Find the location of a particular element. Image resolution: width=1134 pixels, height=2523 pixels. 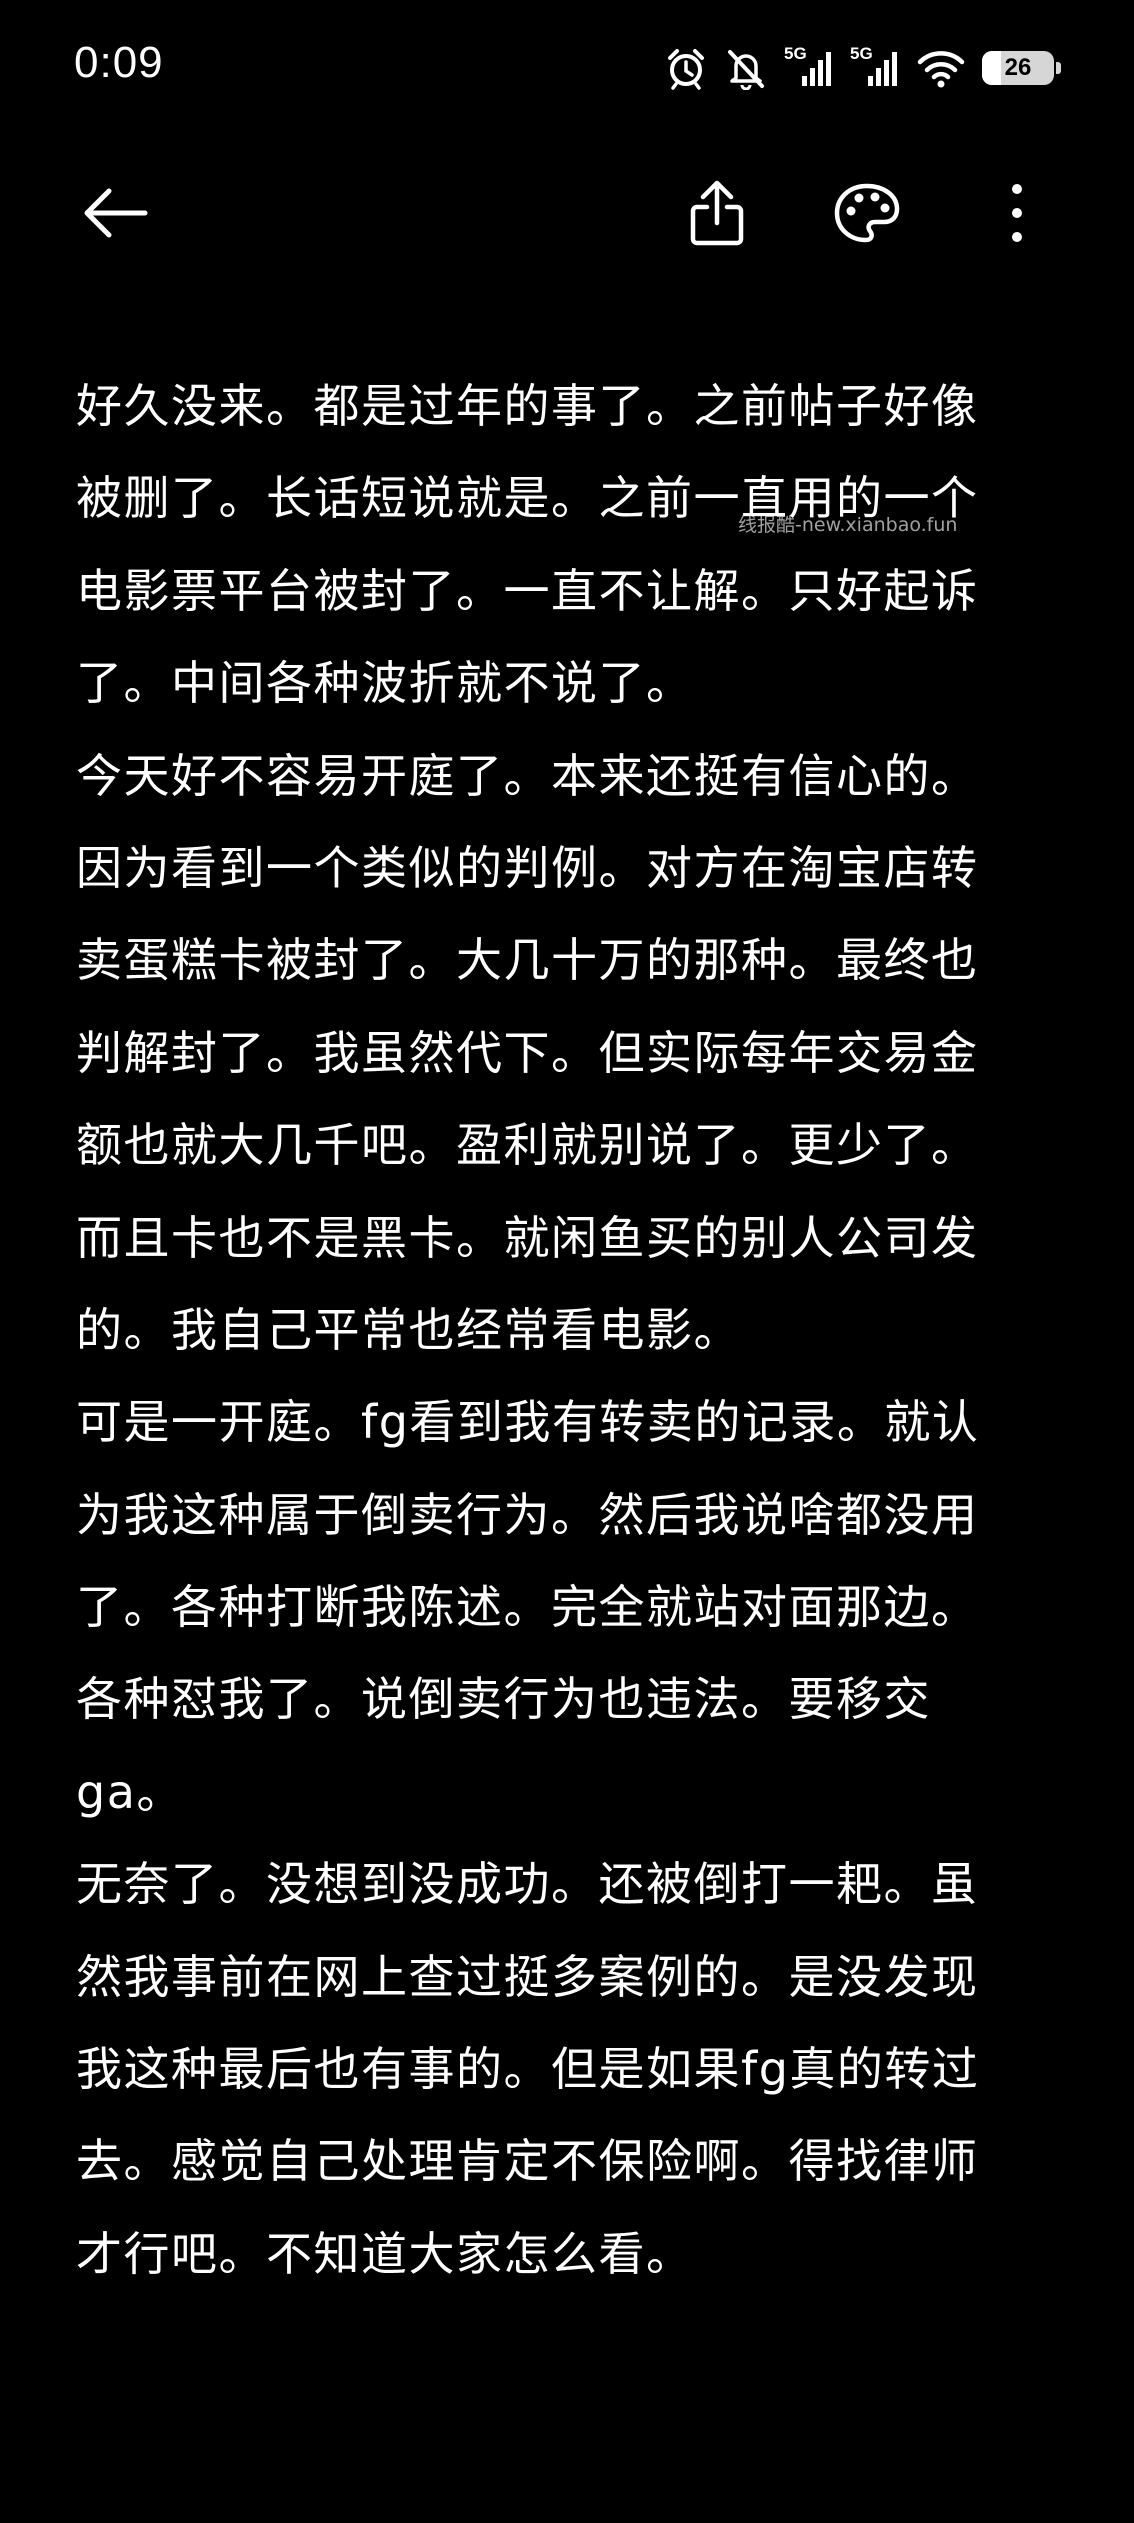

note-text-line: 才行吧。不知道大家怎么看。 is located at coordinates (385, 2253).